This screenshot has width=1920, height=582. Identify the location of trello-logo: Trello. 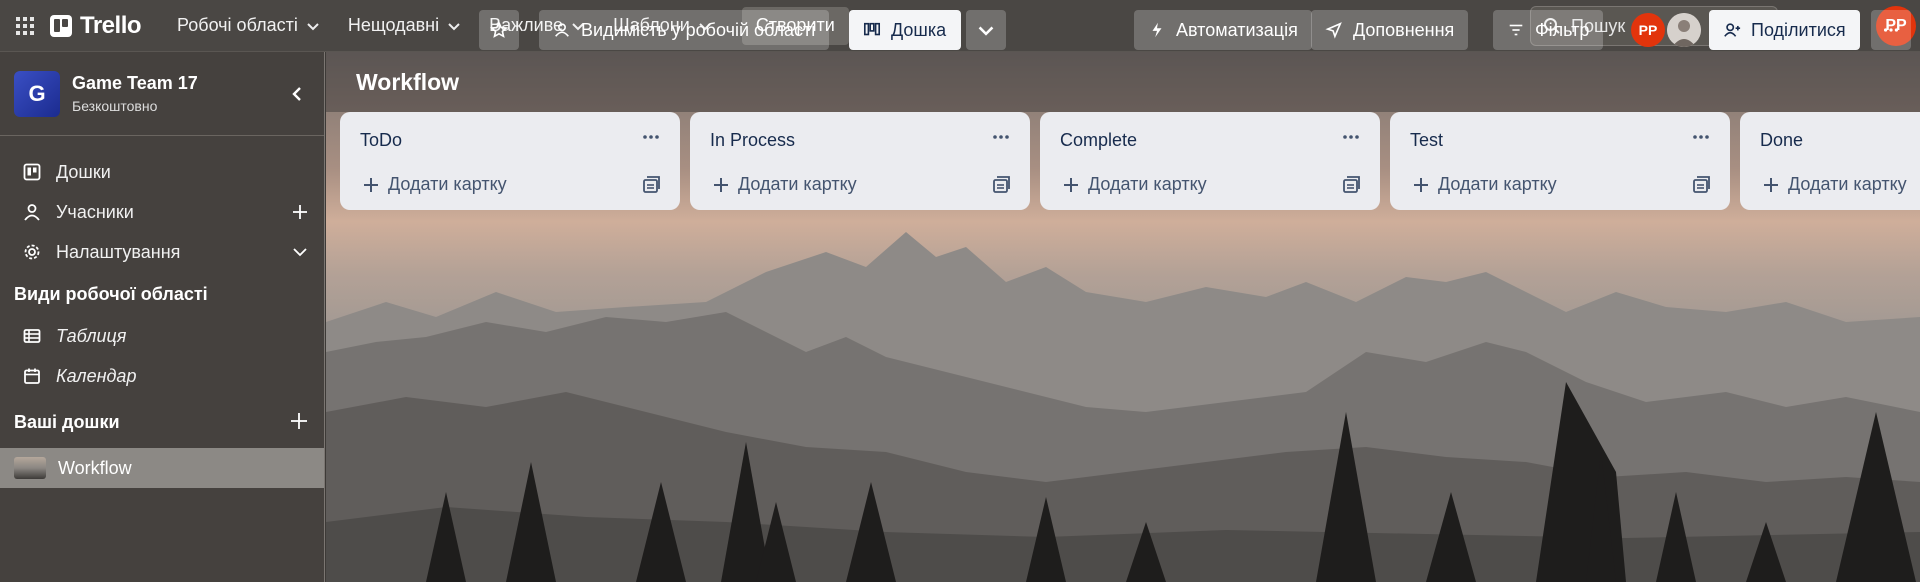
(106, 26).